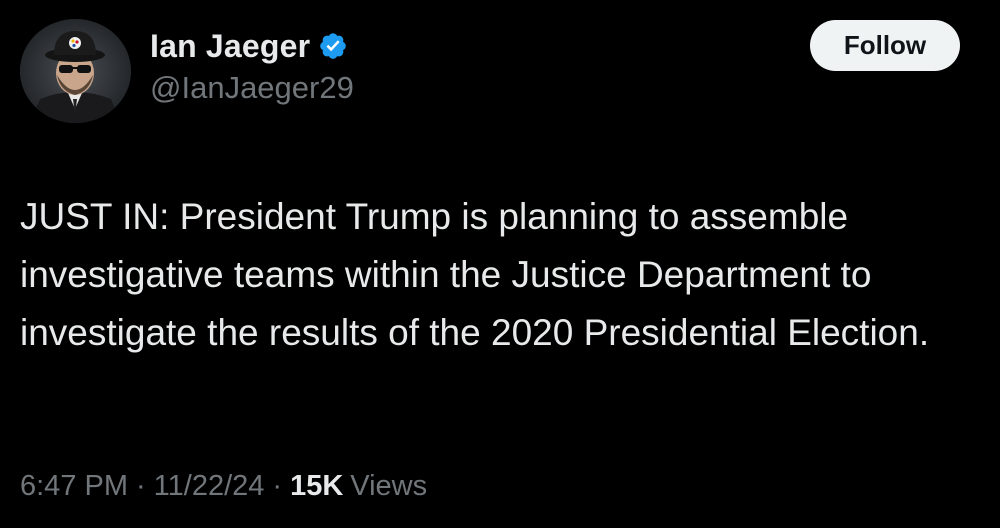 The width and height of the screenshot is (1000, 528). What do you see at coordinates (209, 486) in the screenshot?
I see `tweet-date: 11/22/24` at bounding box center [209, 486].